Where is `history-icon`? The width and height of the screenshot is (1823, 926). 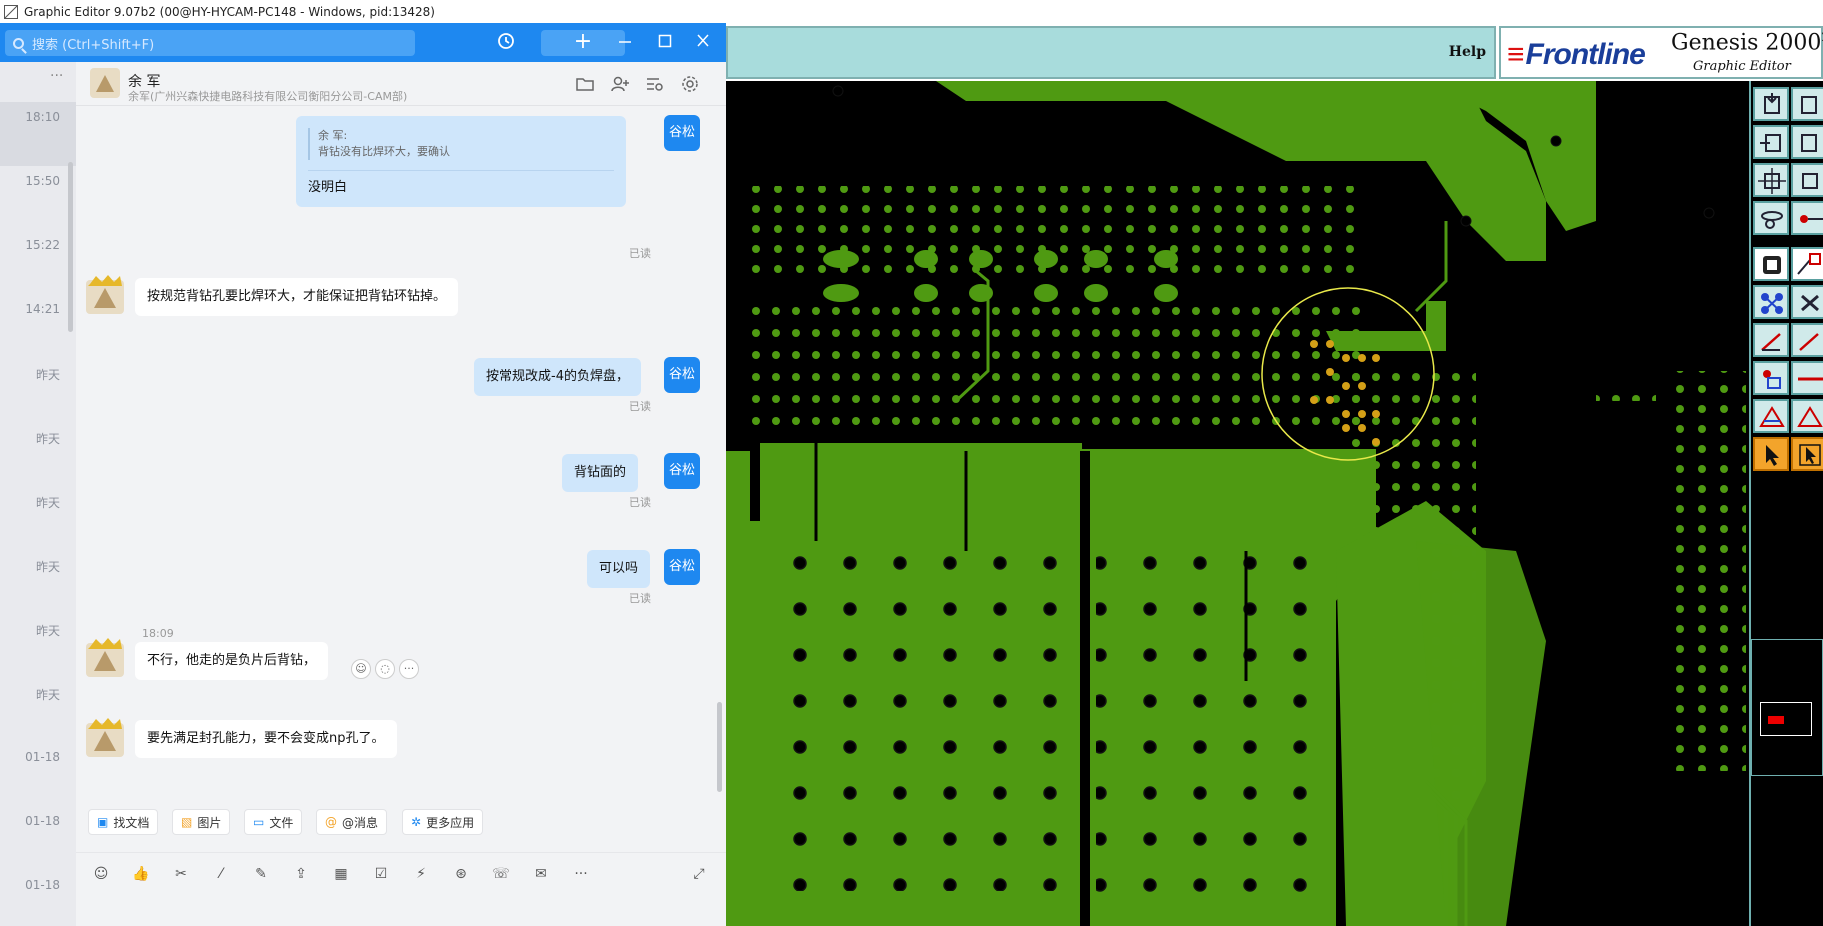
history-icon is located at coordinates (506, 44).